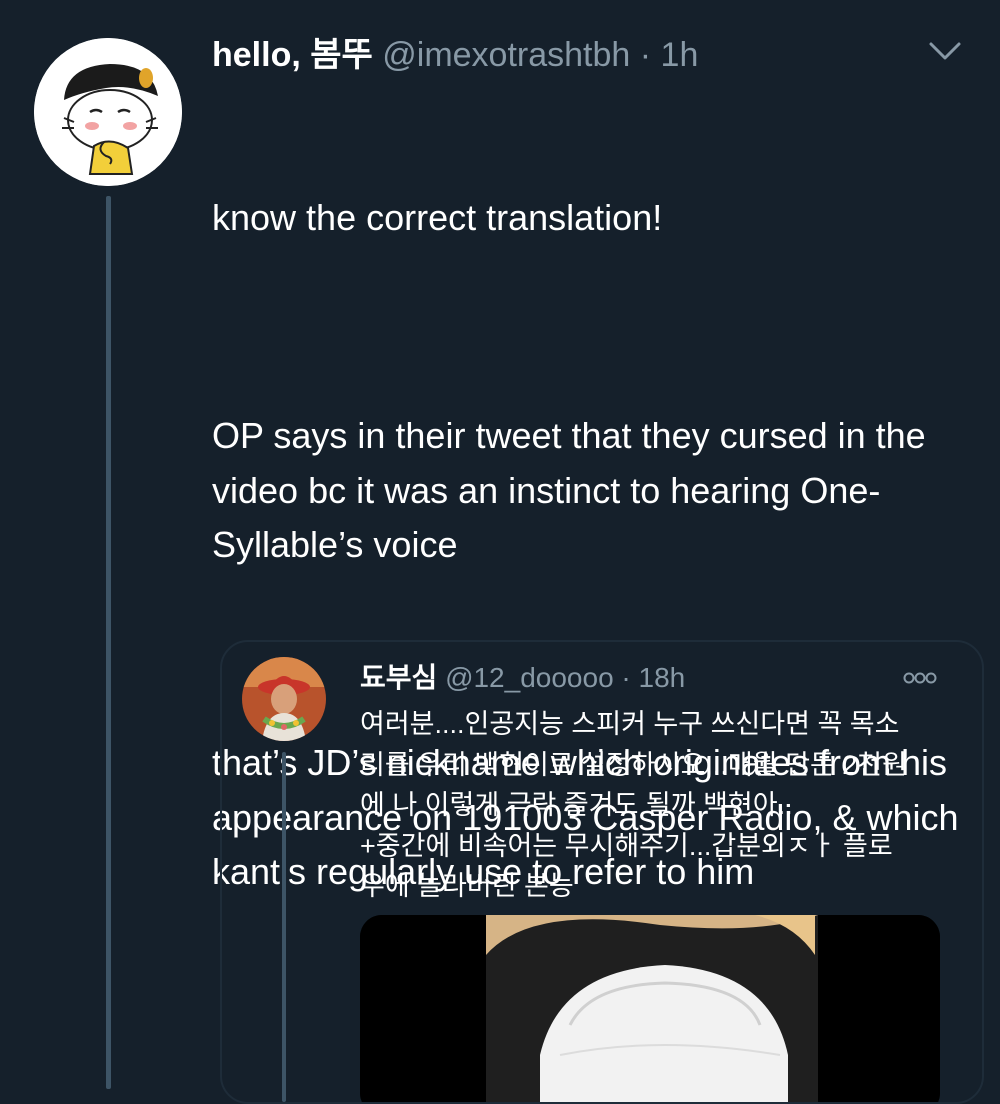  I want to click on more-dots-icon, so click(920, 678).